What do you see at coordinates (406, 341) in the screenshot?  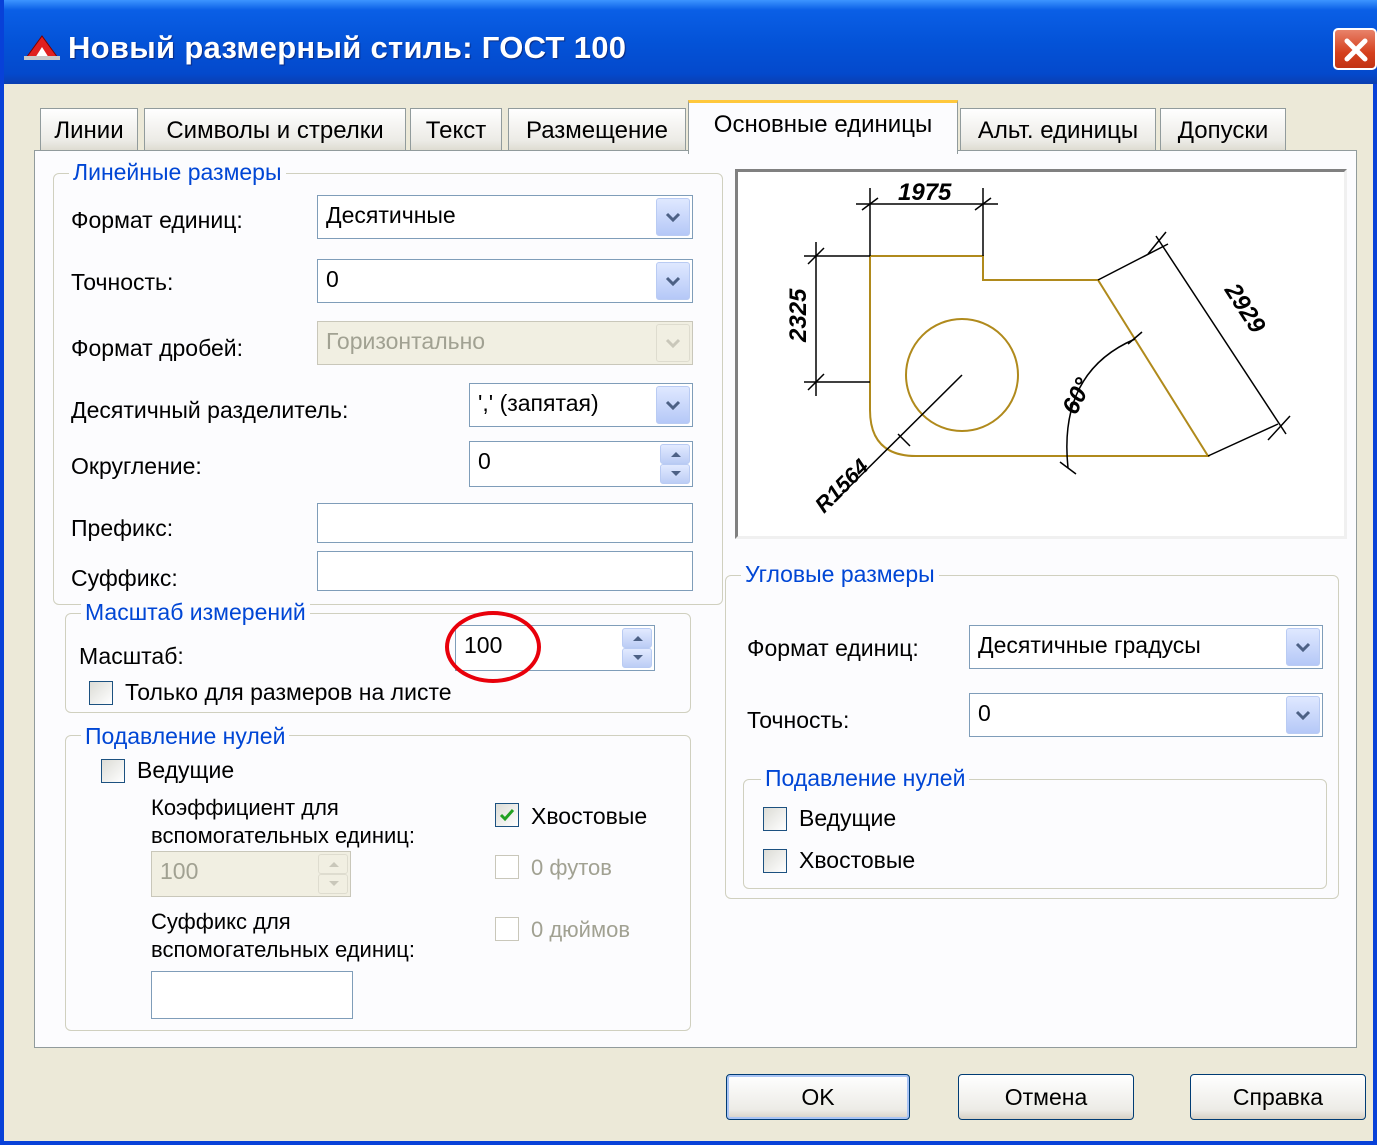 I see `fraction-format-value: Горизонтально` at bounding box center [406, 341].